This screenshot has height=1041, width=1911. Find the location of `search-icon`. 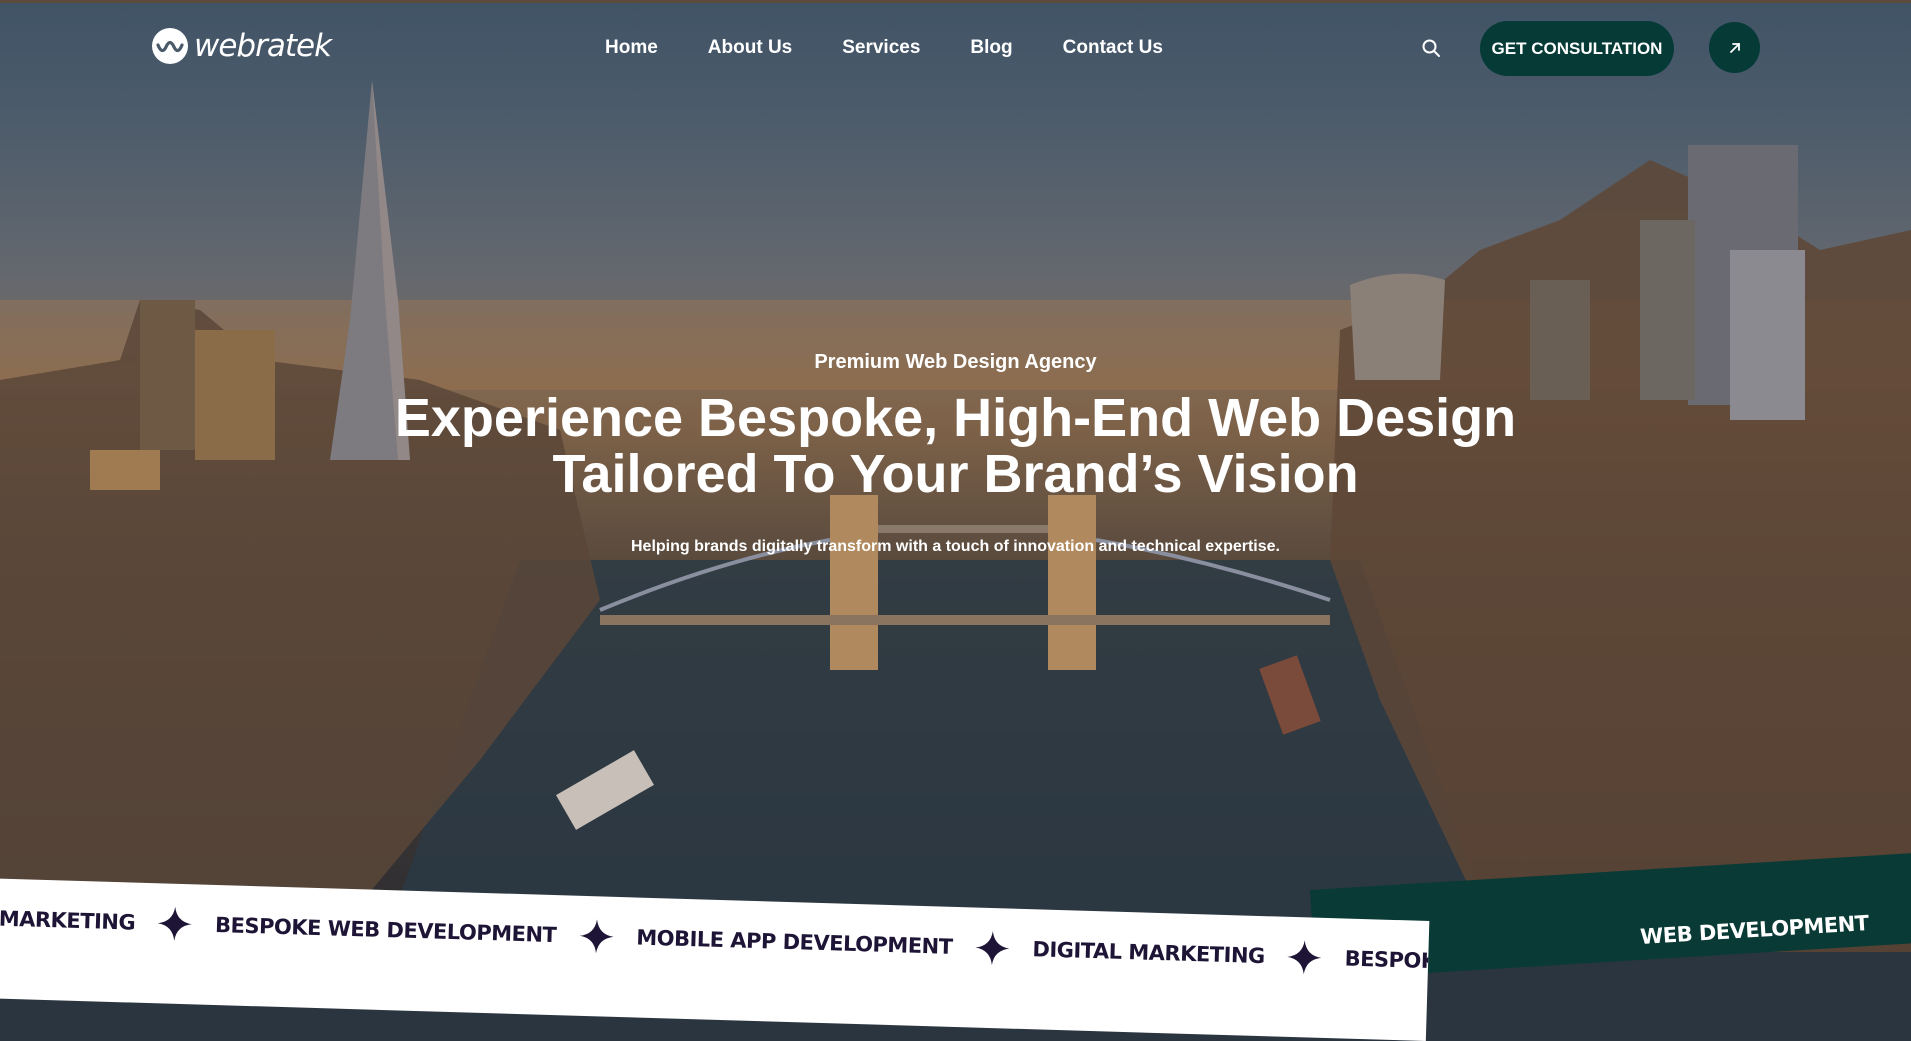

search-icon is located at coordinates (1431, 48).